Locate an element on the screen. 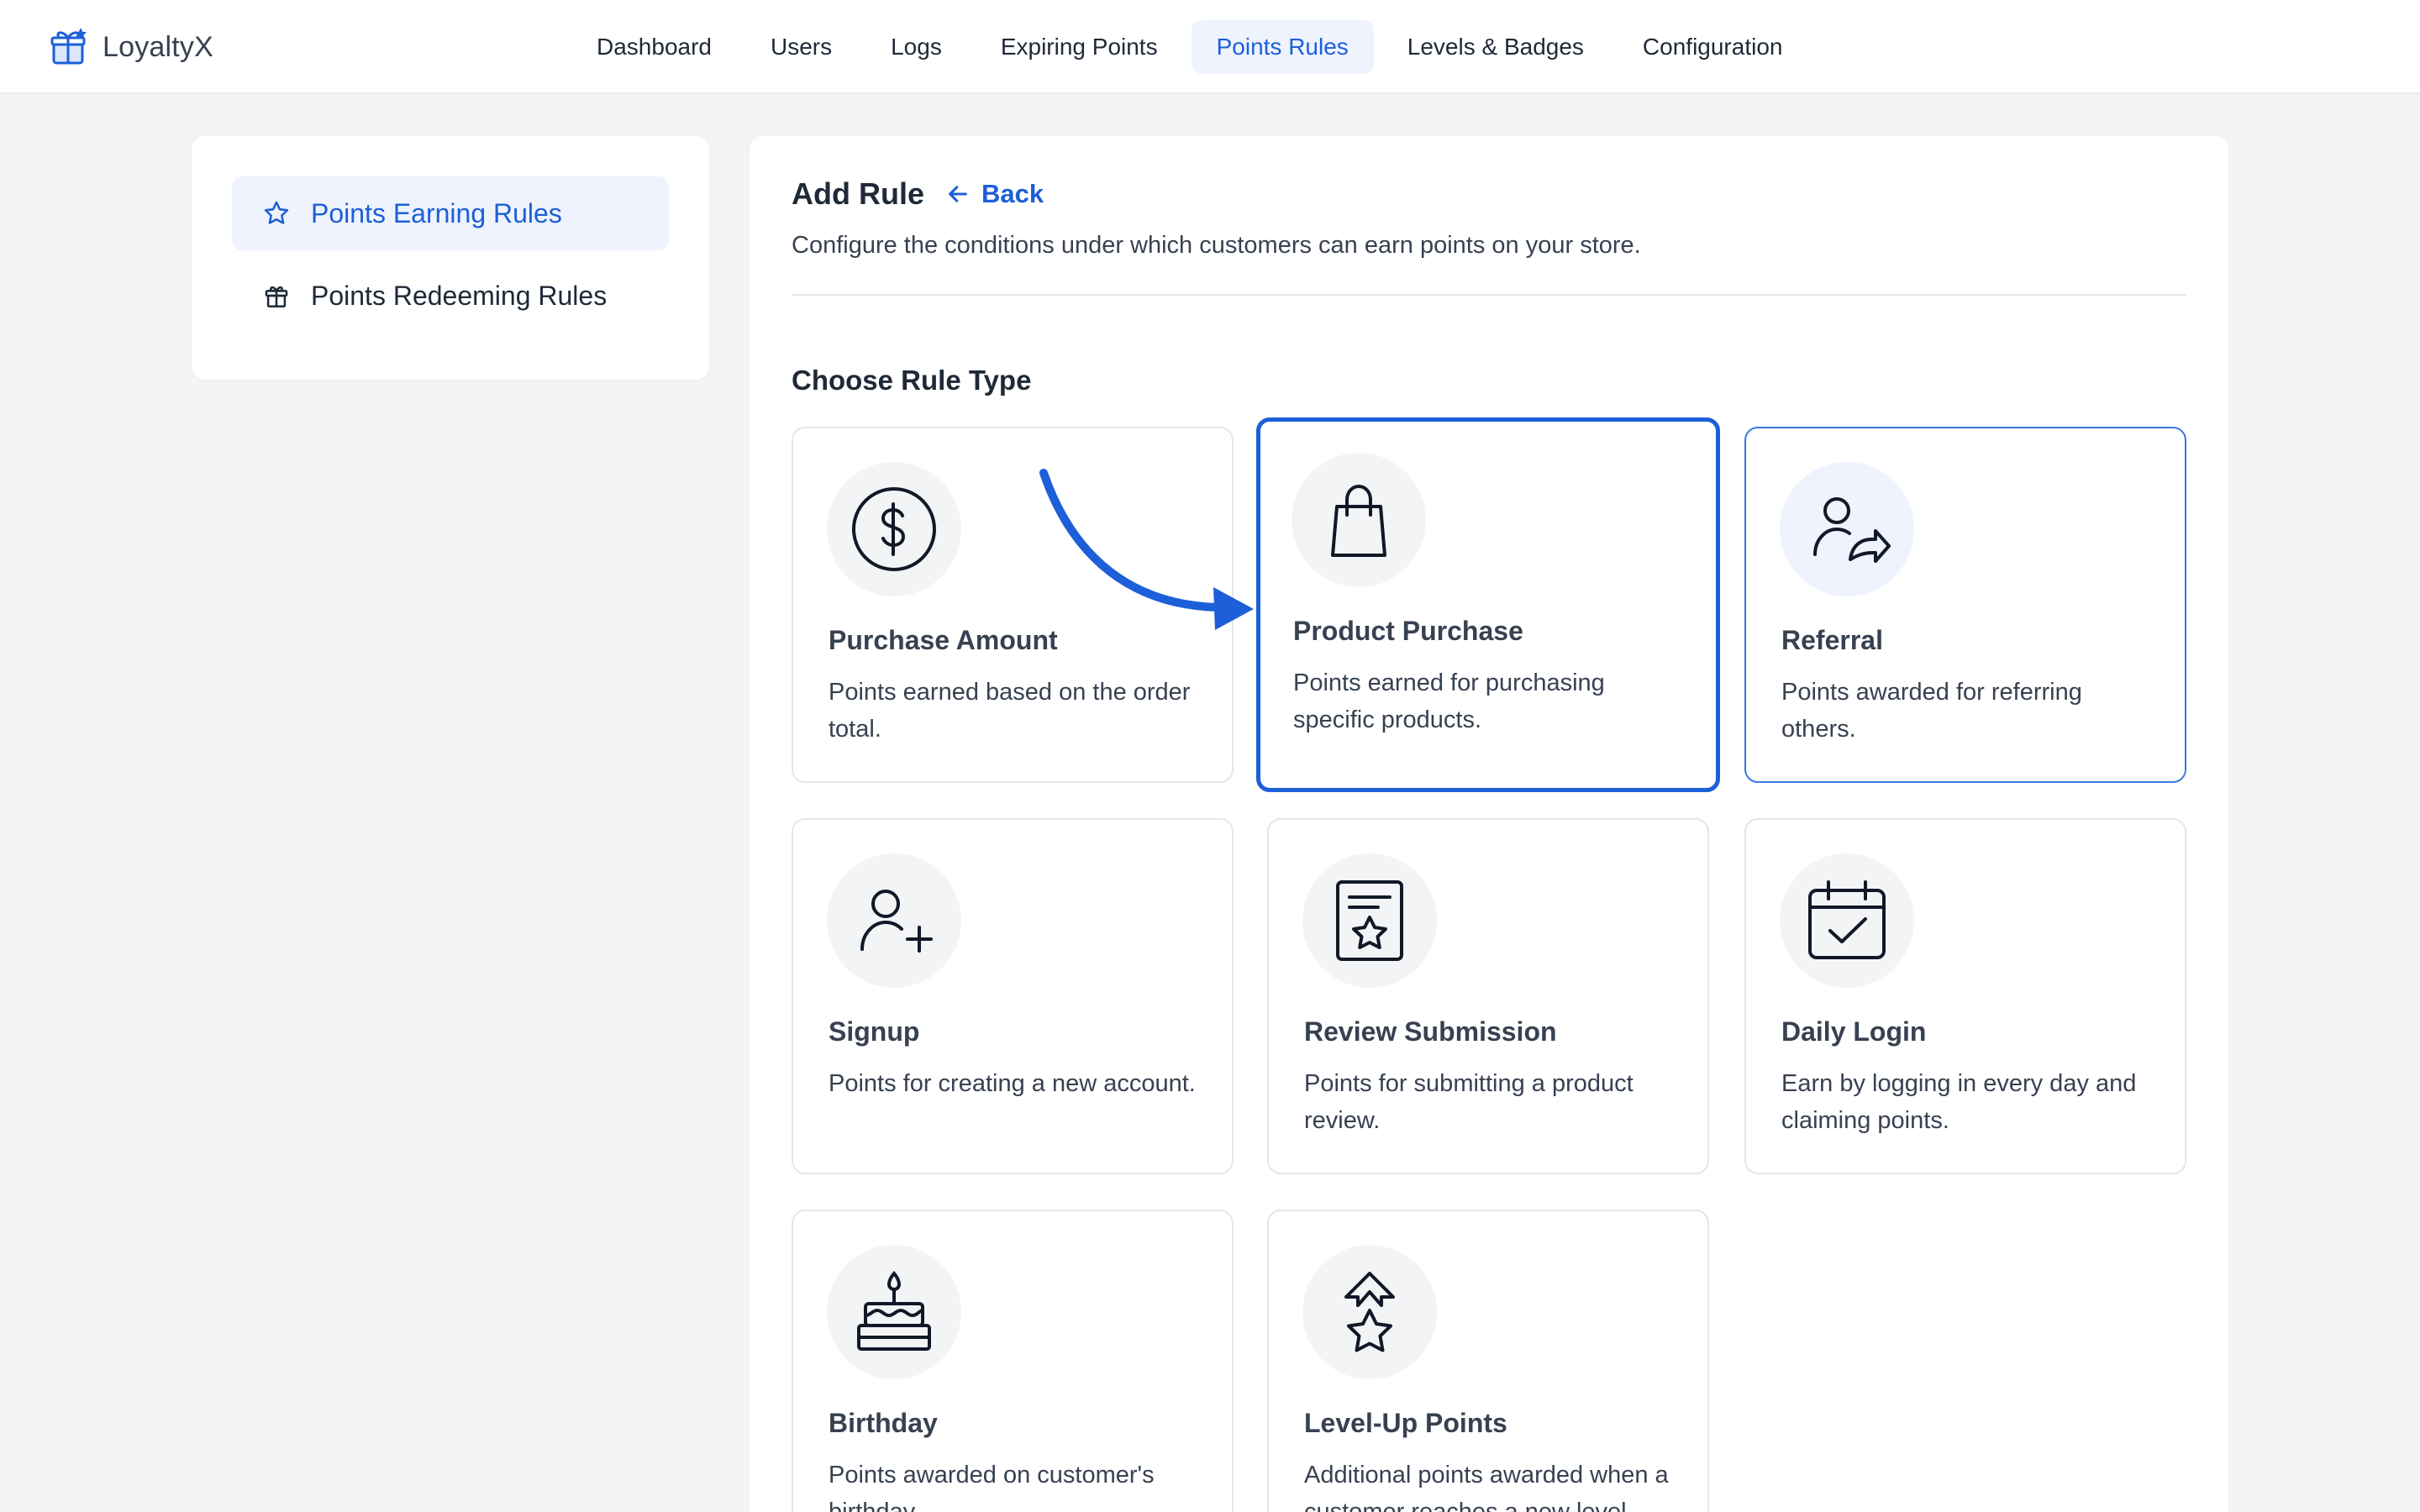 The height and width of the screenshot is (1512, 2420). card-title: Level-Up Points is located at coordinates (1406, 1423).